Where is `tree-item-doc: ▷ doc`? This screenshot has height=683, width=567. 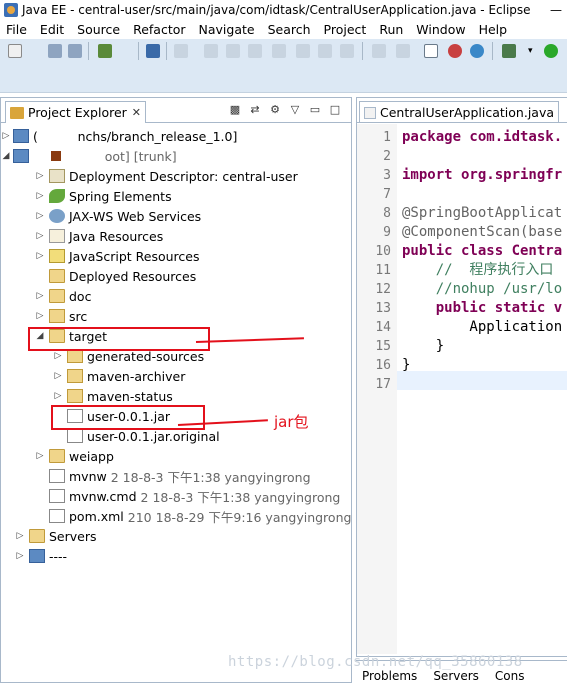 tree-item-doc: ▷ doc is located at coordinates (64, 296).